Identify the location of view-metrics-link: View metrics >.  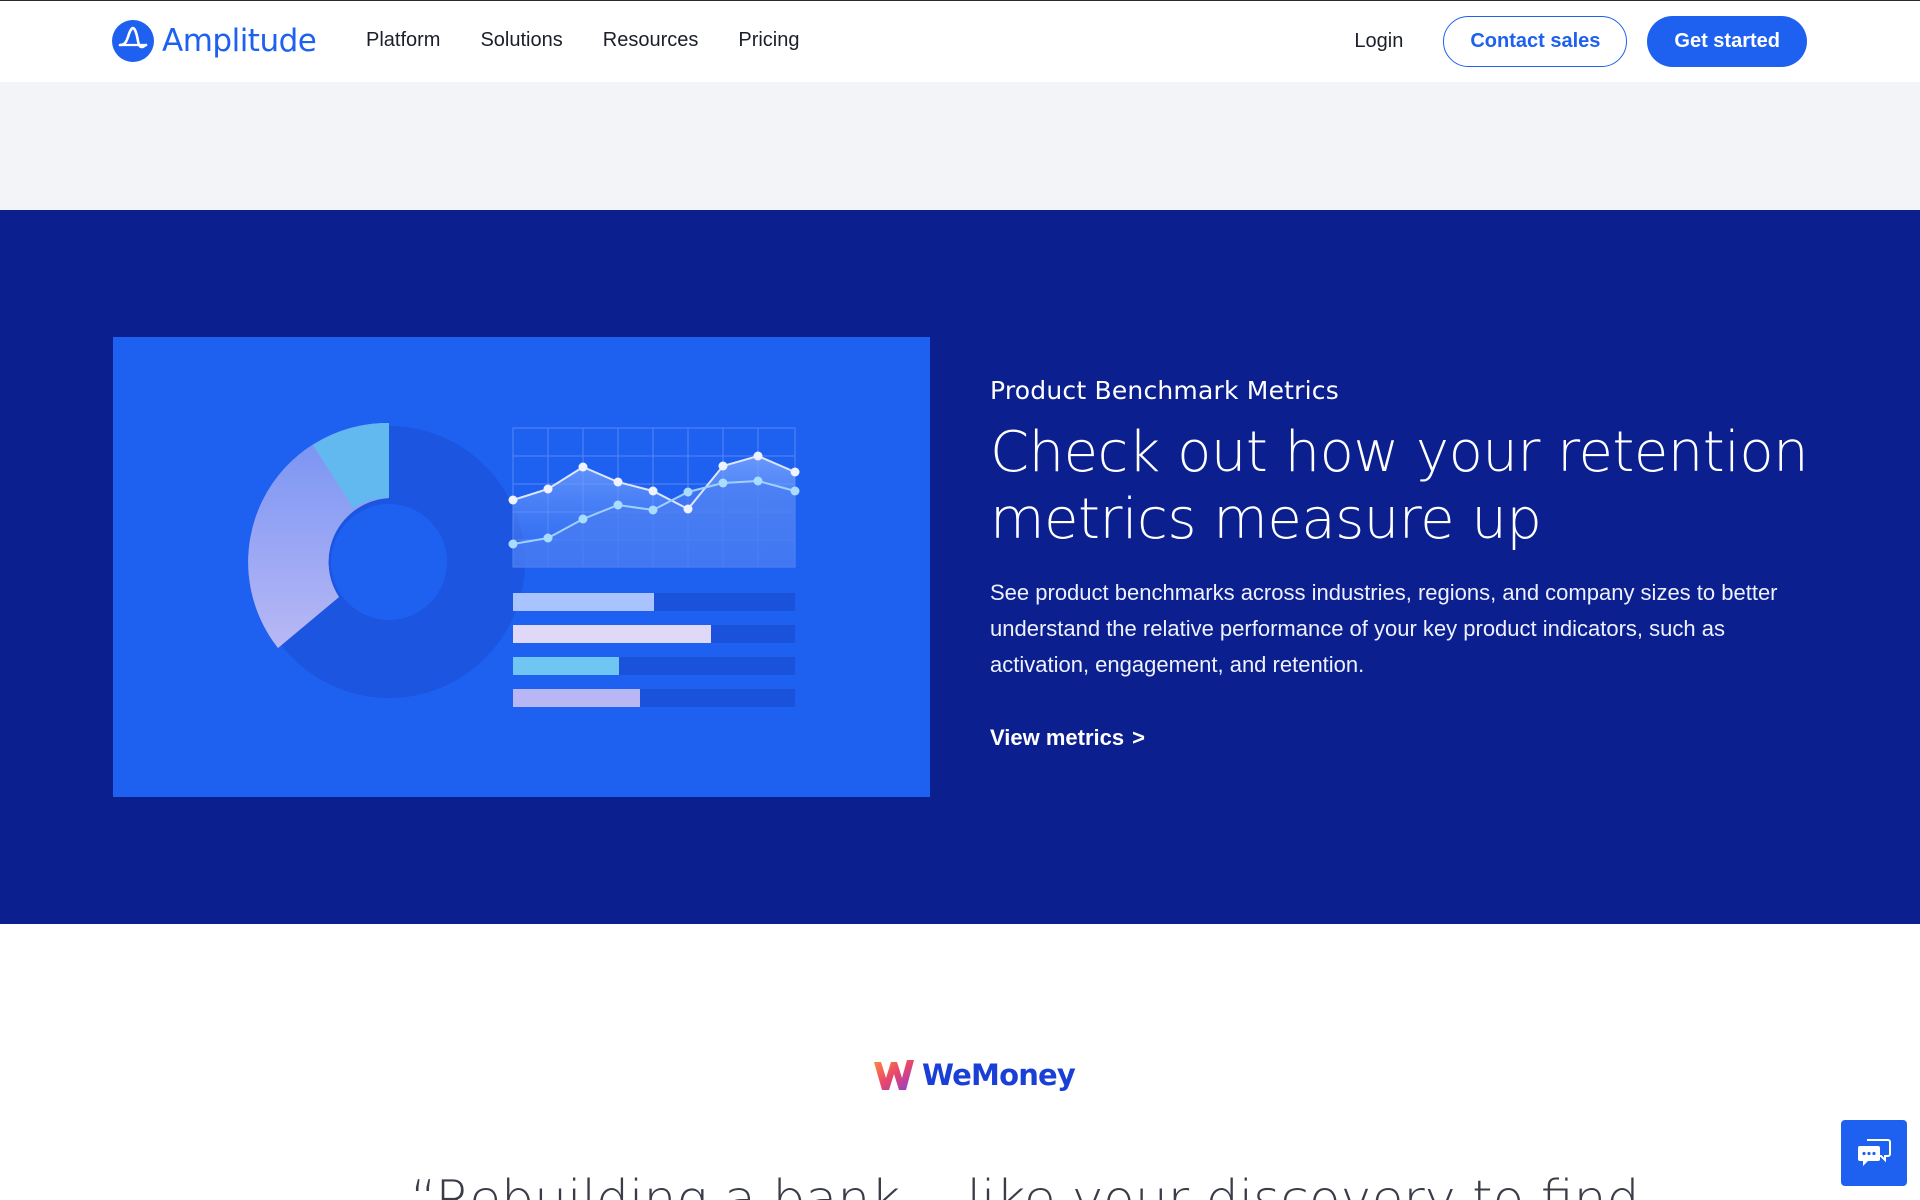
(1067, 738).